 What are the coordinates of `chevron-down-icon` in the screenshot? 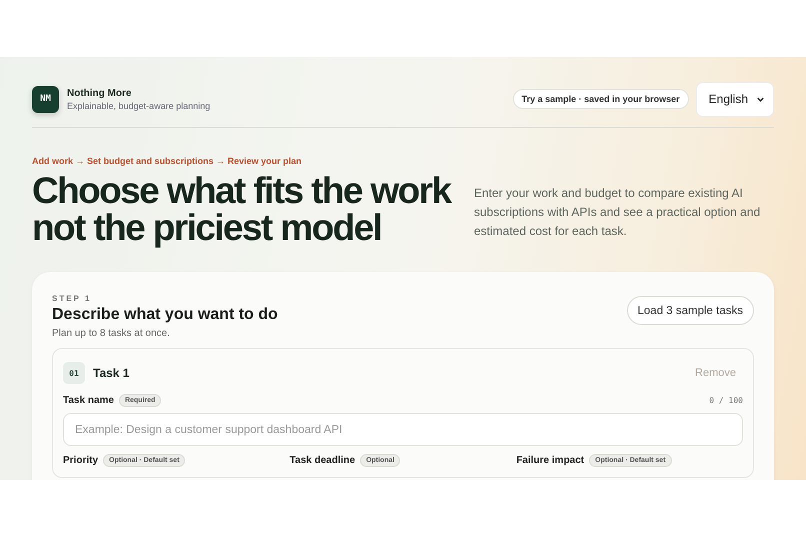 It's located at (760, 99).